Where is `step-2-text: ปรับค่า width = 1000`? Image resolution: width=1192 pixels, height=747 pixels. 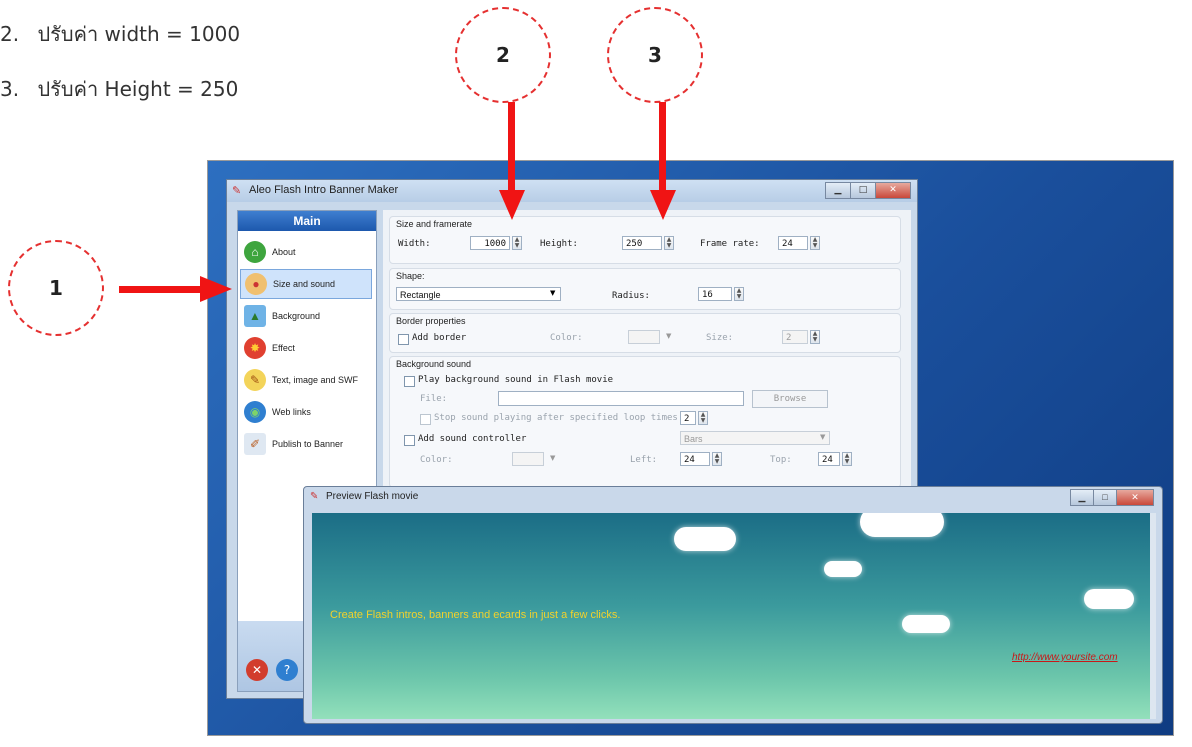 step-2-text: ปรับค่า width = 1000 is located at coordinates (139, 34).